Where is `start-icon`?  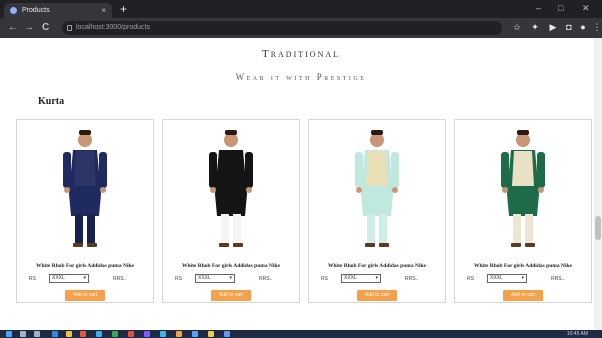
start-icon is located at coordinates (9, 334).